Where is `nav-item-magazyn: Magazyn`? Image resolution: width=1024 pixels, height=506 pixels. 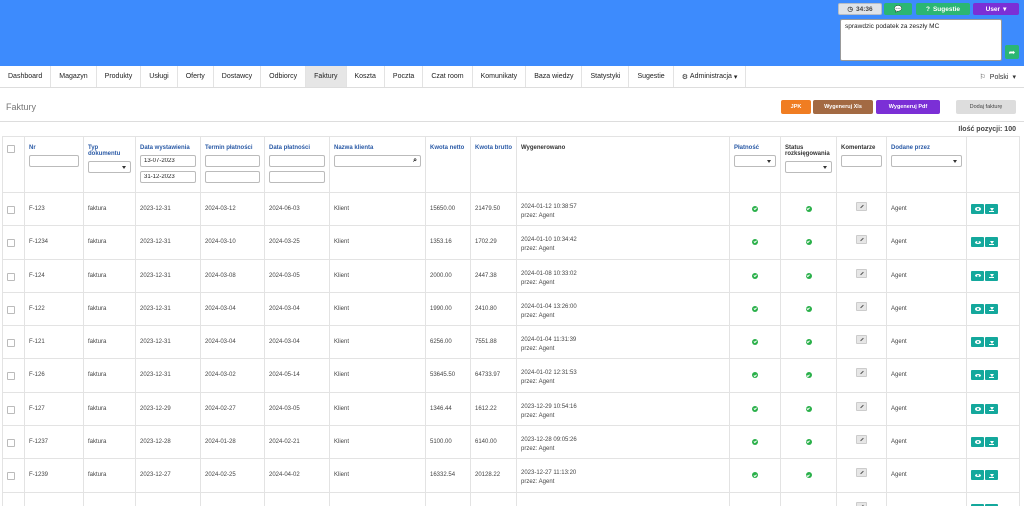 nav-item-magazyn: Magazyn is located at coordinates (74, 76).